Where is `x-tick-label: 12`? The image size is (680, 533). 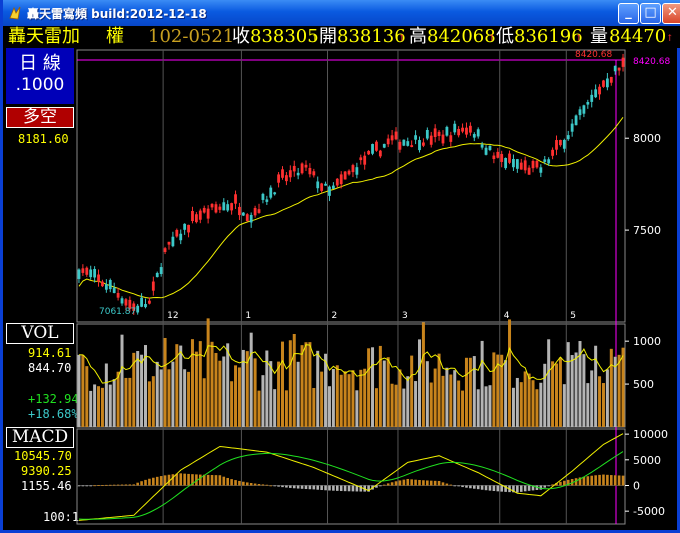 x-tick-label: 12 is located at coordinates (172, 316).